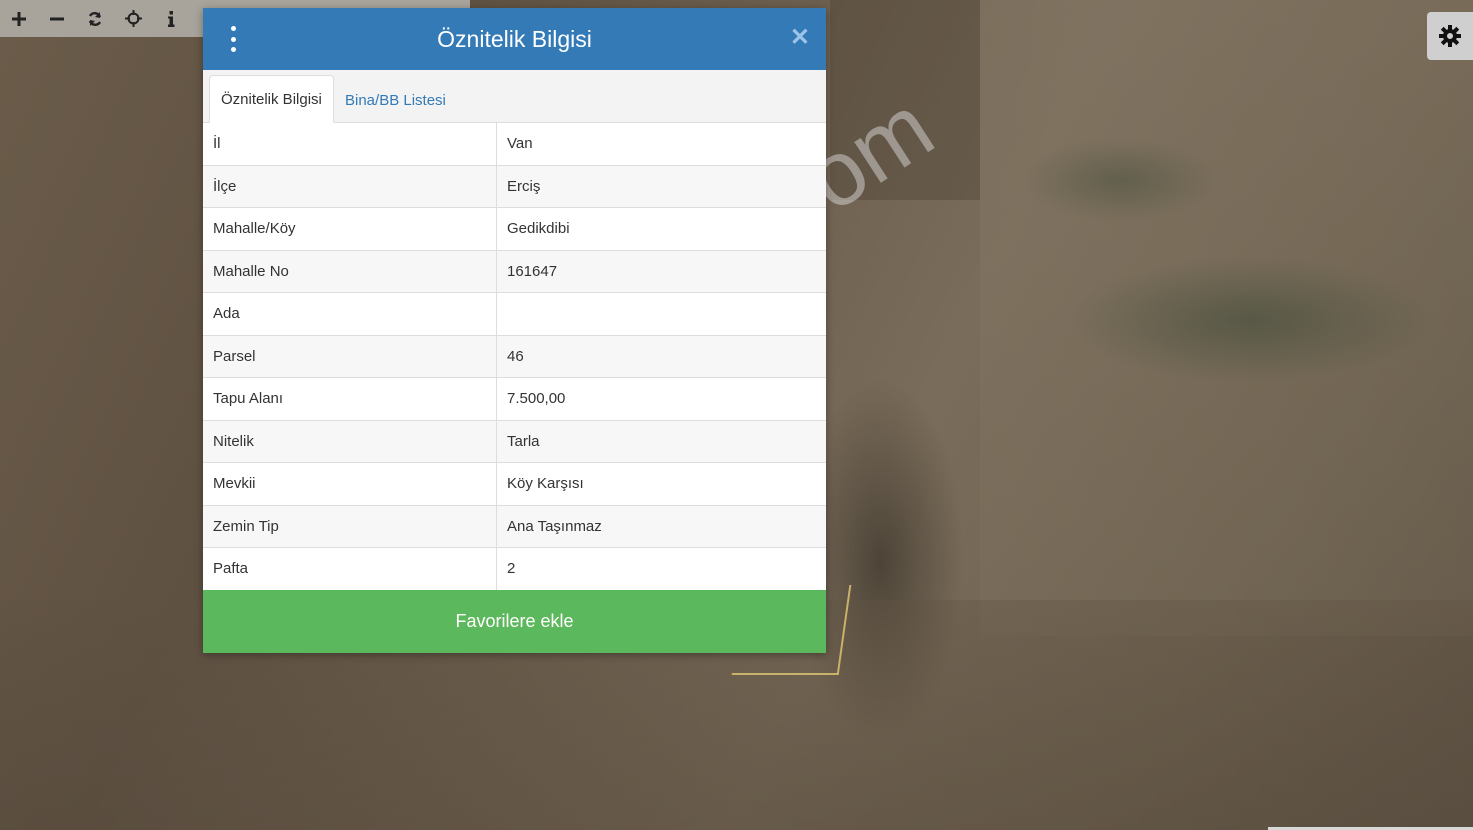  What do you see at coordinates (350, 313) in the screenshot?
I see `attribute-key: Ada` at bounding box center [350, 313].